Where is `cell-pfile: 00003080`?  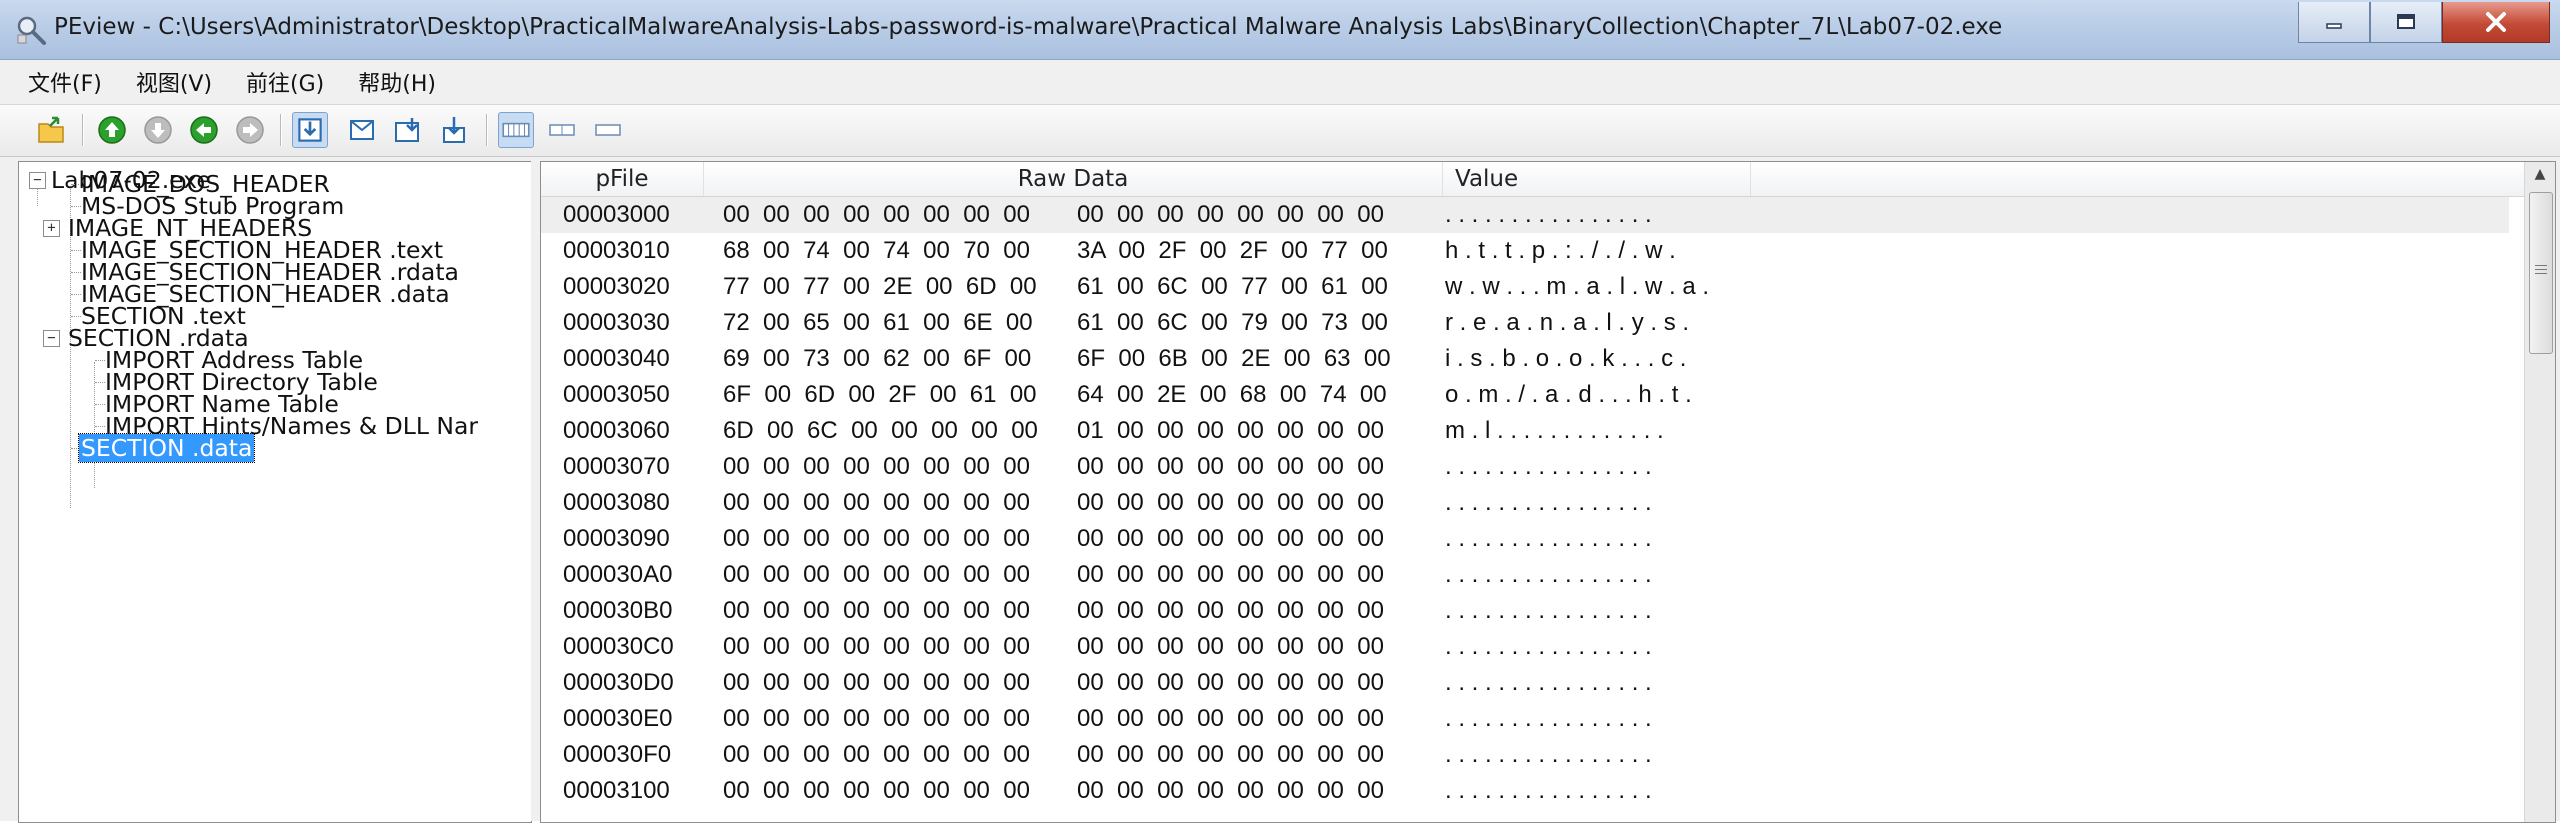
cell-pfile: 00003080 is located at coordinates (616, 502).